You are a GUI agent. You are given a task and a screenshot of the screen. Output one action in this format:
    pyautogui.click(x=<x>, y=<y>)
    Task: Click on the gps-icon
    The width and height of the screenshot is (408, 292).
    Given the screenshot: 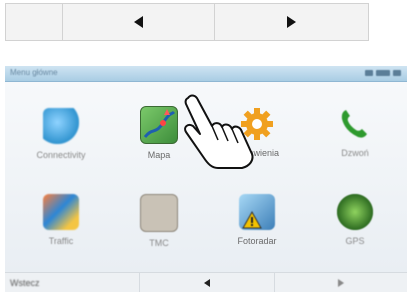 What is the action you would take?
    pyautogui.click(x=355, y=212)
    